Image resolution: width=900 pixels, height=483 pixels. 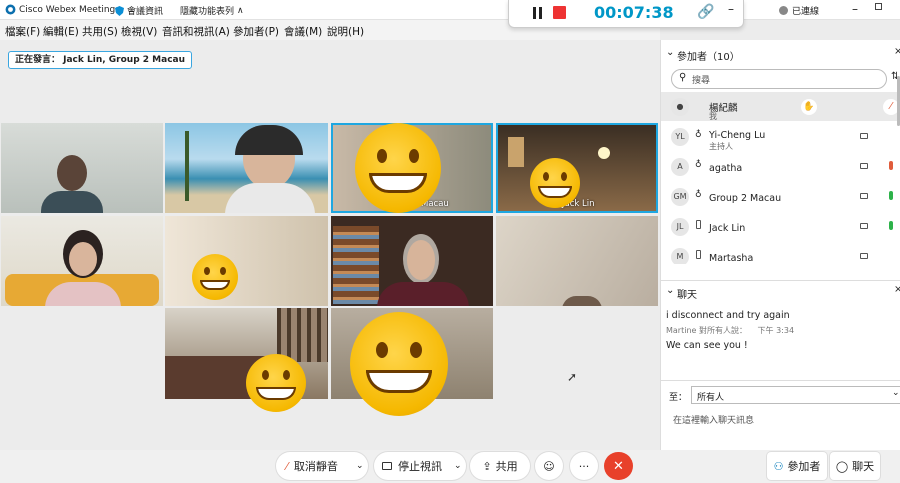 What do you see at coordinates (322, 466) in the screenshot?
I see `unmute-button: ⁄ 取消靜音 ⌄` at bounding box center [322, 466].